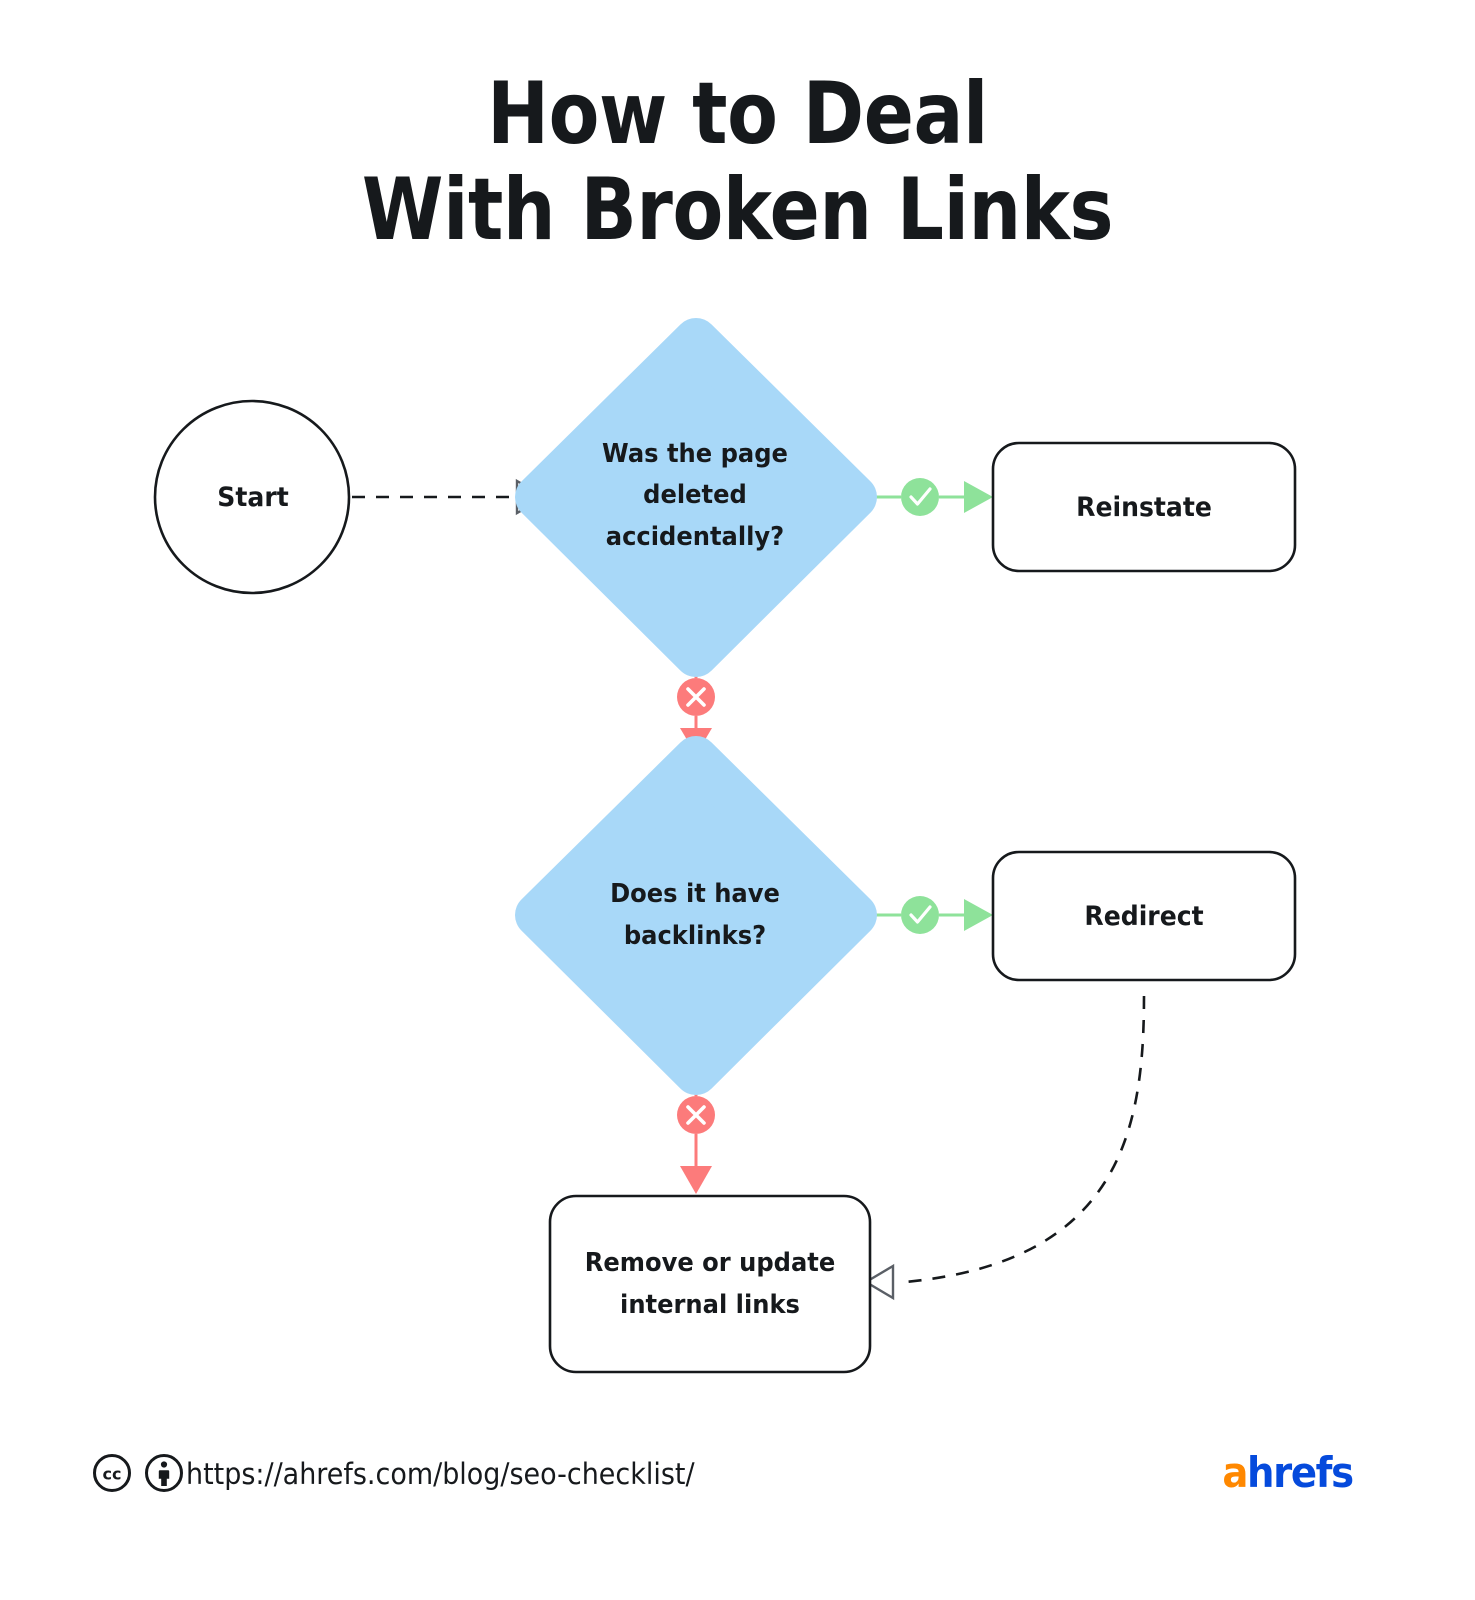 The image size is (1475, 1600). I want to click on cc-by-icon, so click(164, 1473).